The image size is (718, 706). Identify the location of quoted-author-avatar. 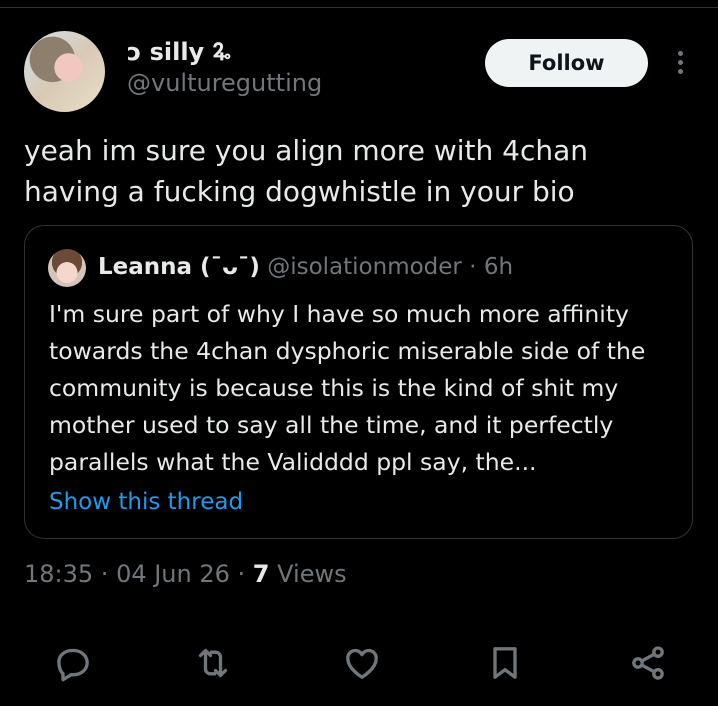
(67, 268).